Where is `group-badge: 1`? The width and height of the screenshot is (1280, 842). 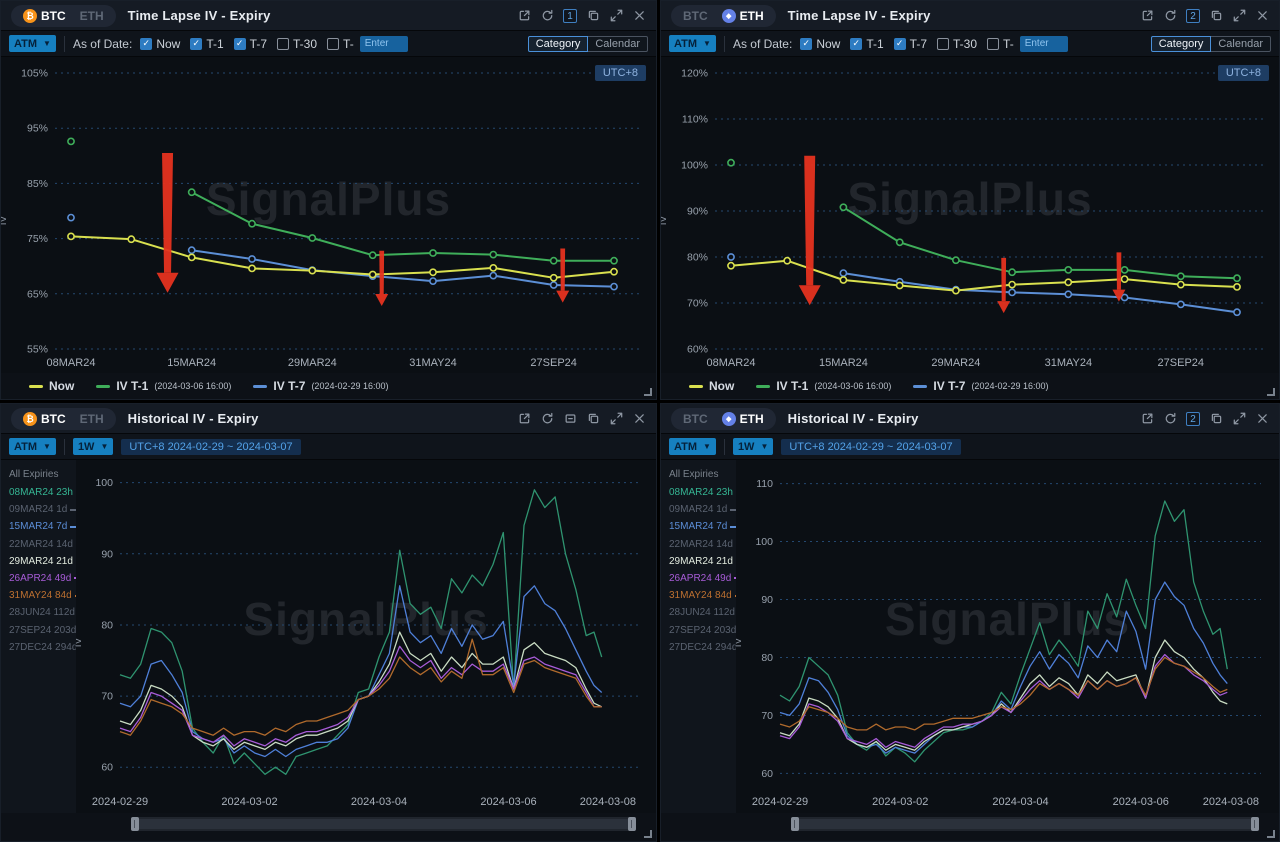 group-badge: 1 is located at coordinates (570, 15).